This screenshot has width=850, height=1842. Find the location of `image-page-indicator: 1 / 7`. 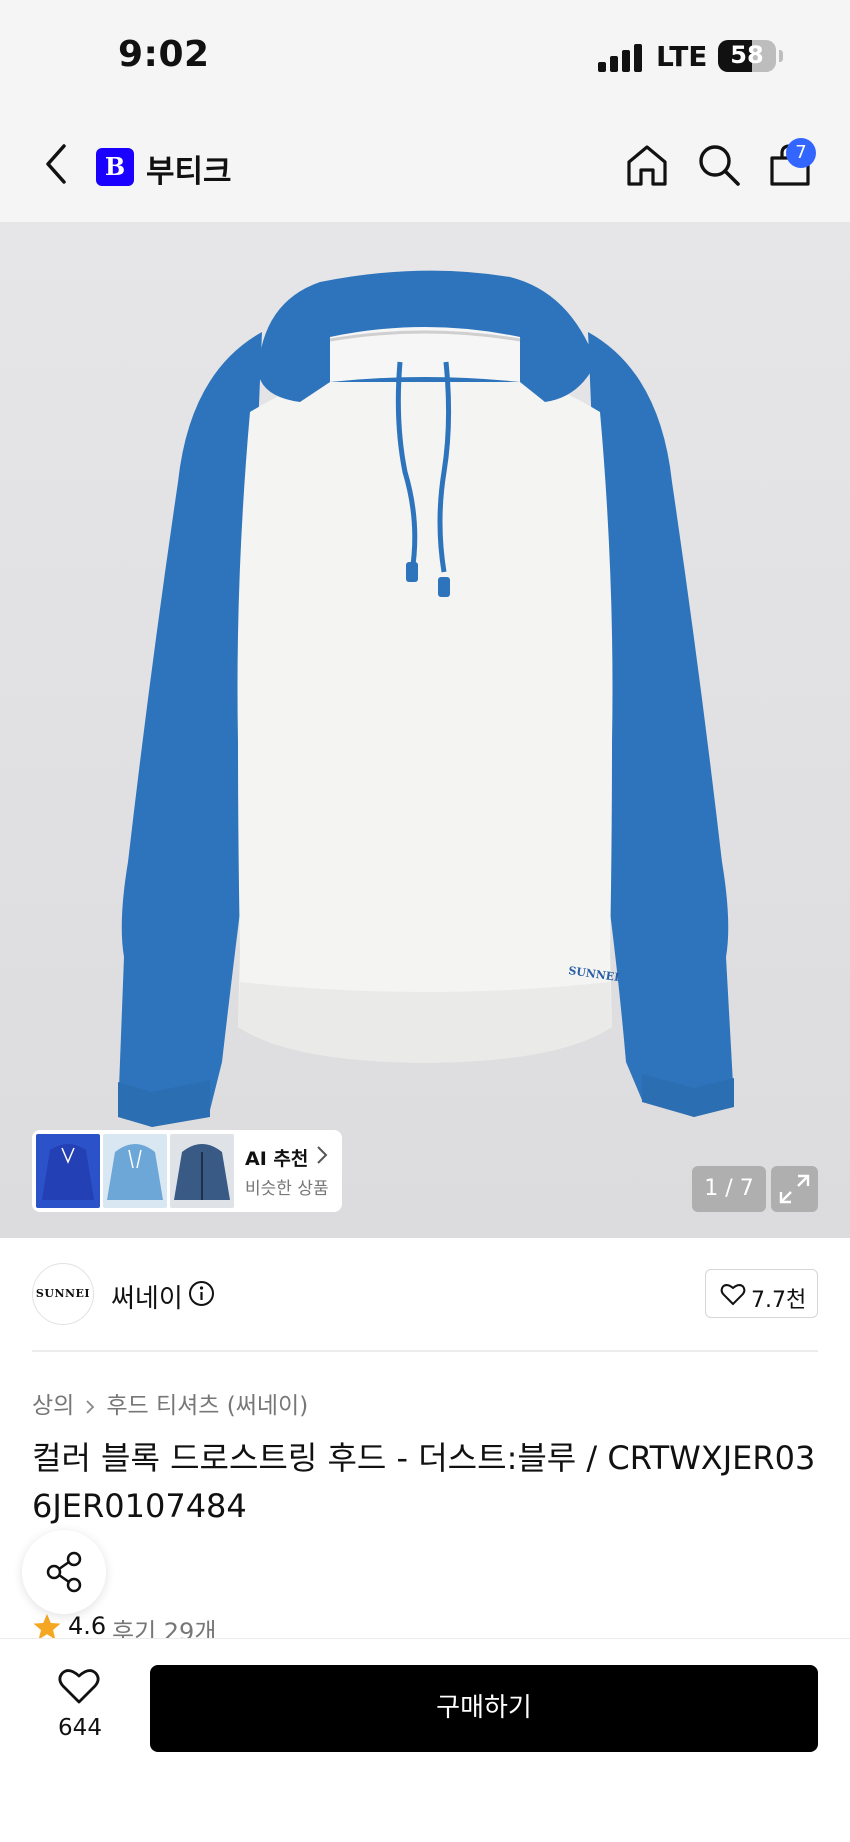

image-page-indicator: 1 / 7 is located at coordinates (729, 1189).